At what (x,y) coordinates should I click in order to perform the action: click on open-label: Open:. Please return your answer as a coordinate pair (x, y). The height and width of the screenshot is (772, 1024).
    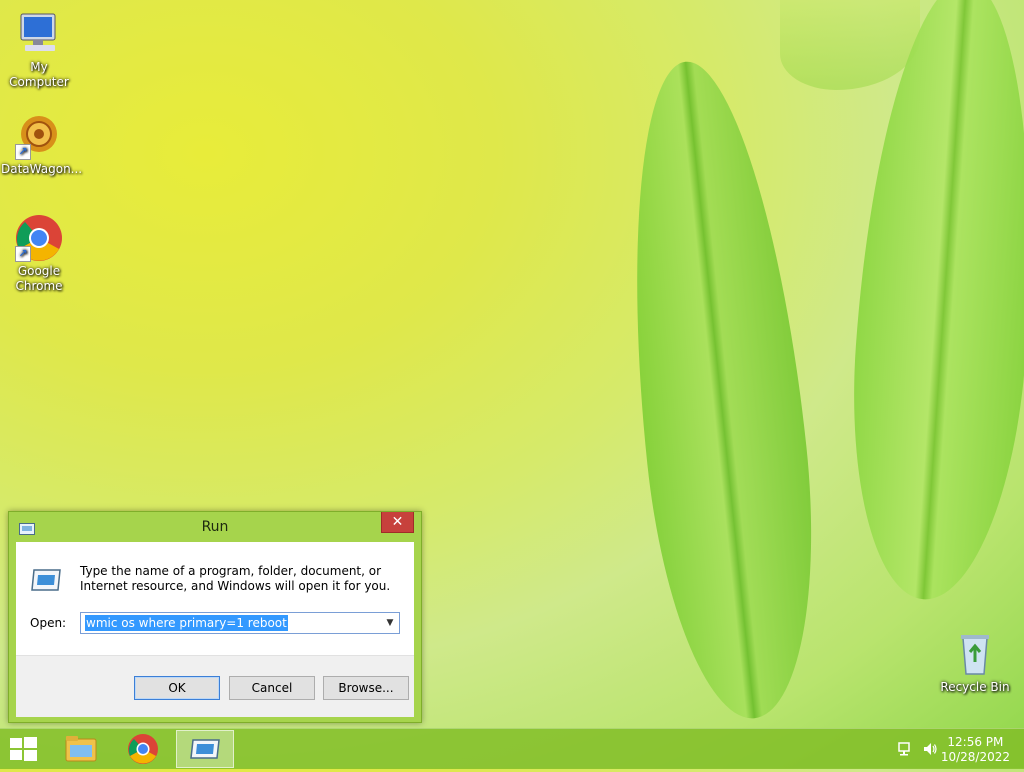
    Looking at the image, I should click on (48, 623).